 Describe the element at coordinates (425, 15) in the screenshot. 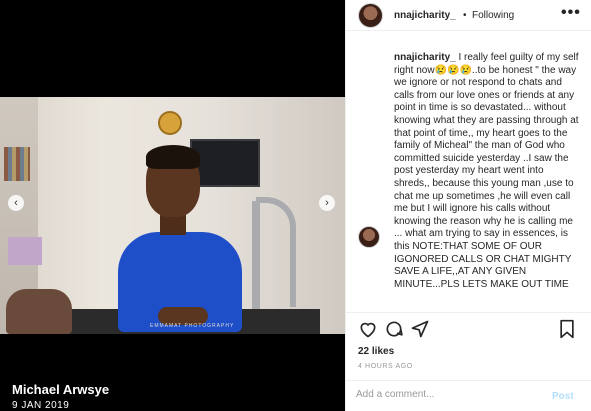

I see `header-username: nnajicharity_` at that location.